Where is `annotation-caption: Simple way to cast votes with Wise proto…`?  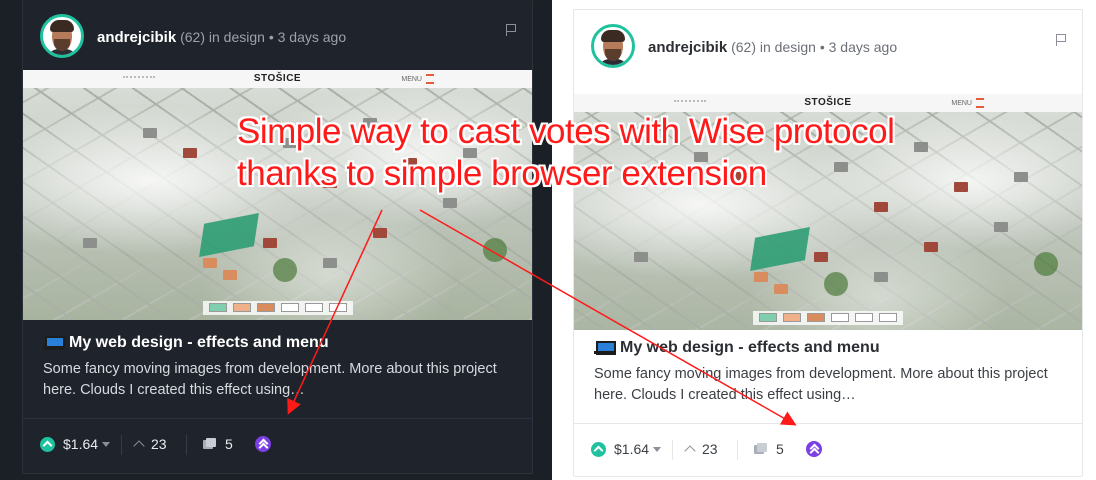
annotation-caption: Simple way to cast votes with Wise proto… is located at coordinates (566, 153).